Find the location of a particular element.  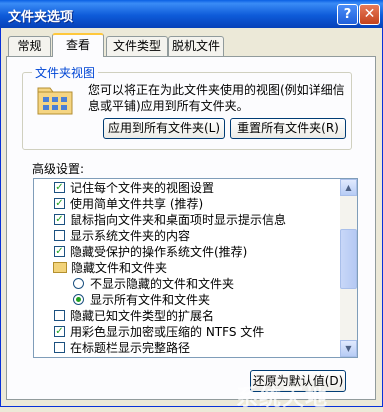

watermark-text: 系统天地 is located at coordinates (282, 398).